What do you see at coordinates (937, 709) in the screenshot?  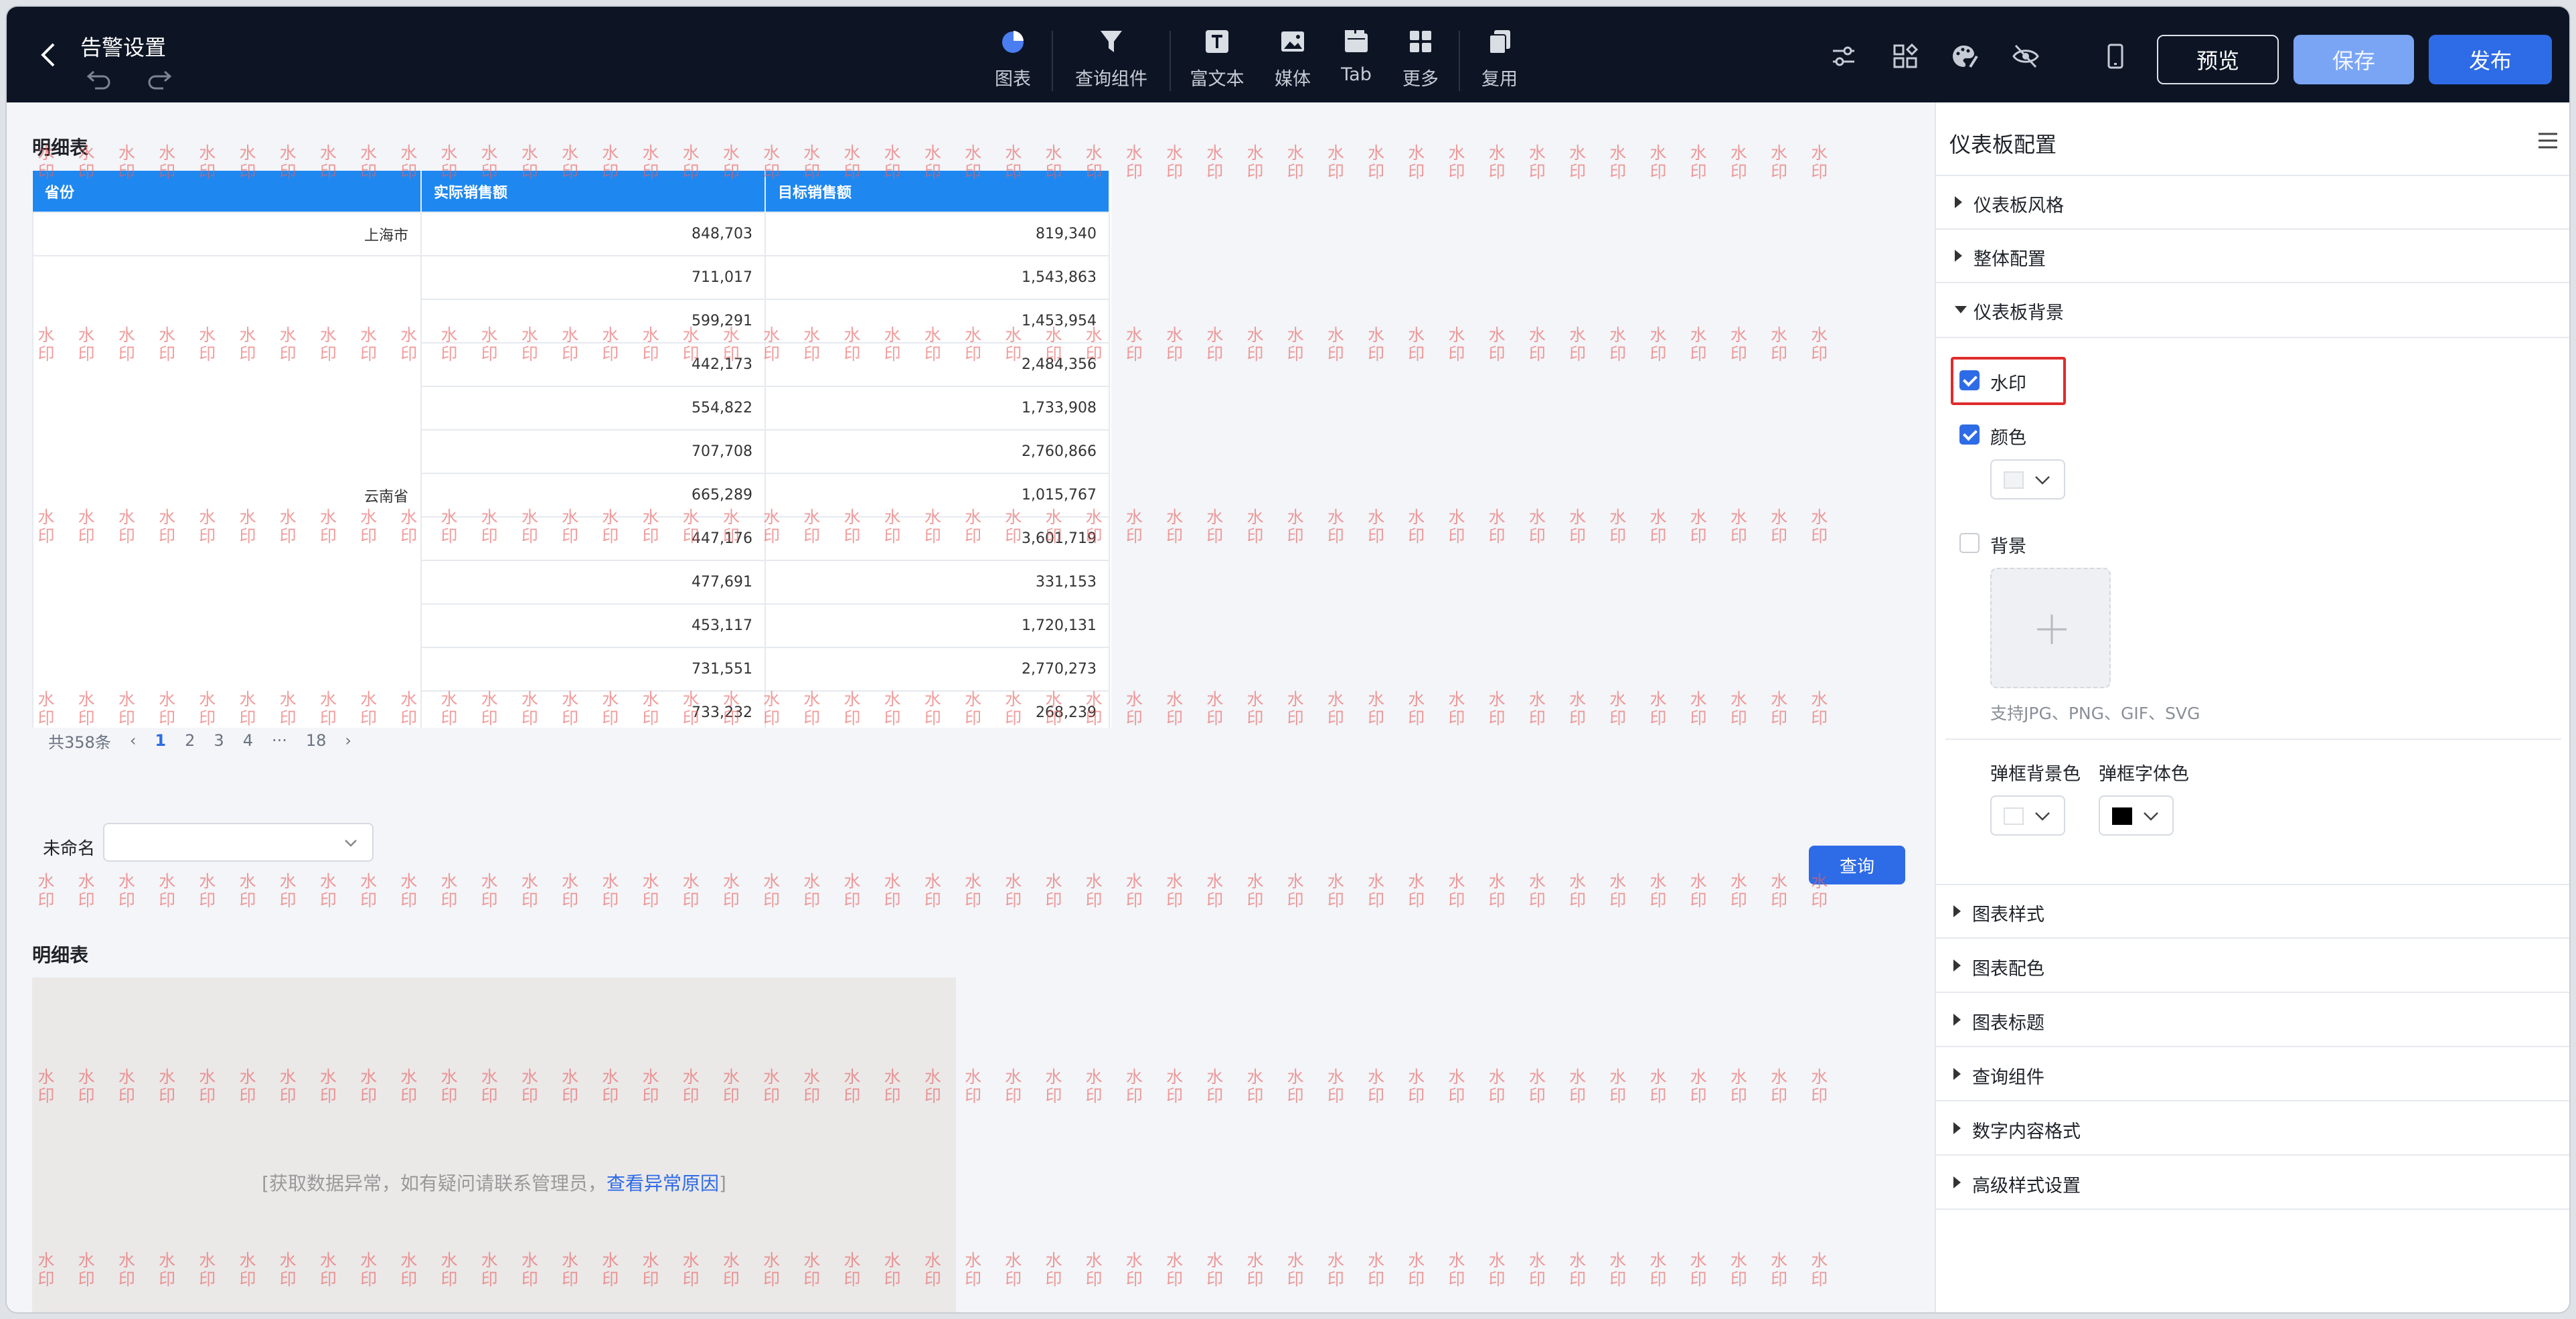 I see `target-sales-cell: 268,239` at bounding box center [937, 709].